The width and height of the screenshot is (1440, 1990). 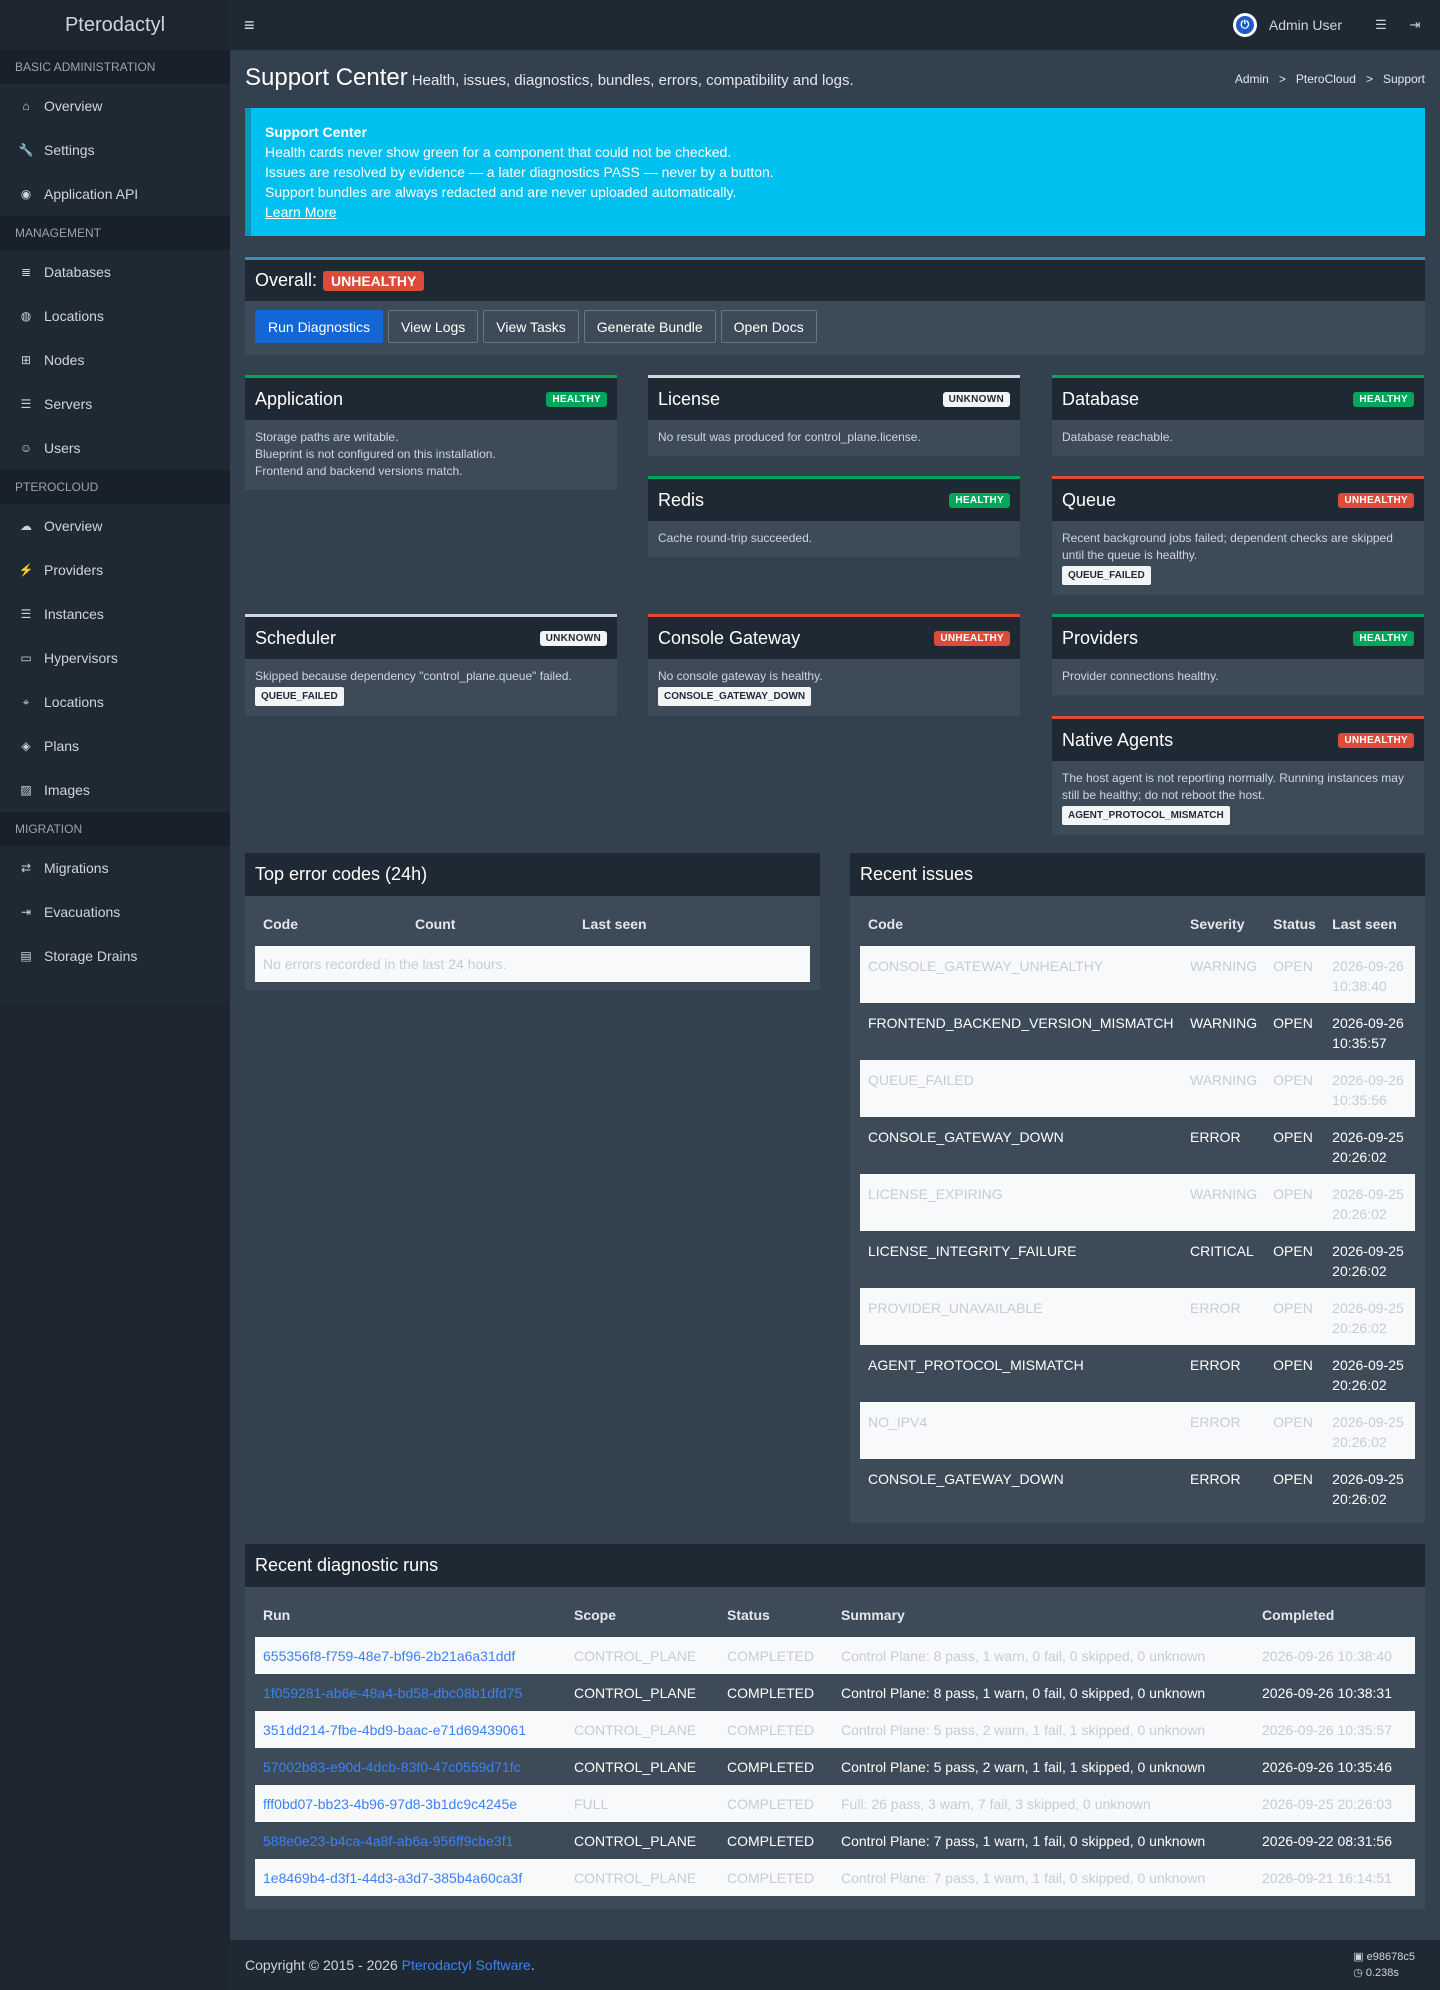 I want to click on breadcrumb-pterocloud: PteroCloud, so click(x=1326, y=79).